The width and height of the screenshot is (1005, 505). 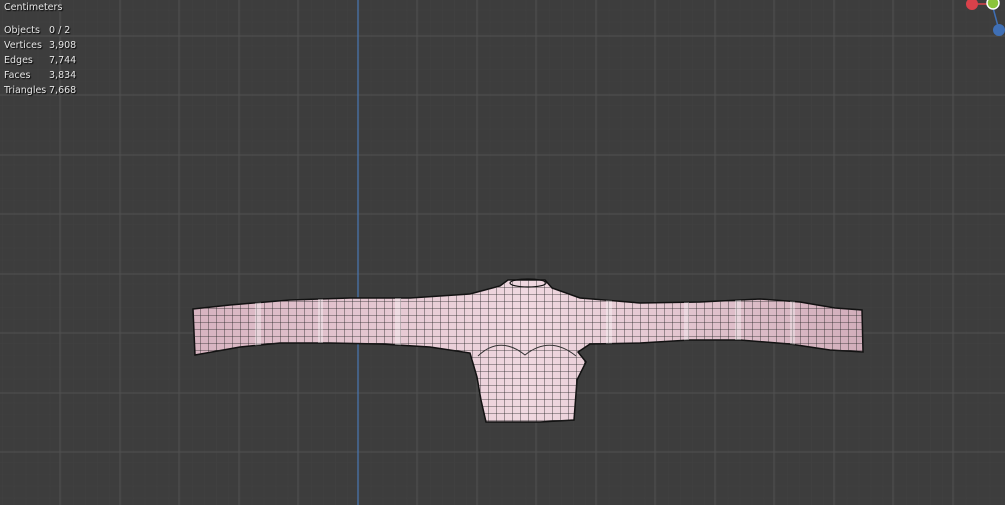 What do you see at coordinates (17, 75) in the screenshot?
I see `stat-key: Faces` at bounding box center [17, 75].